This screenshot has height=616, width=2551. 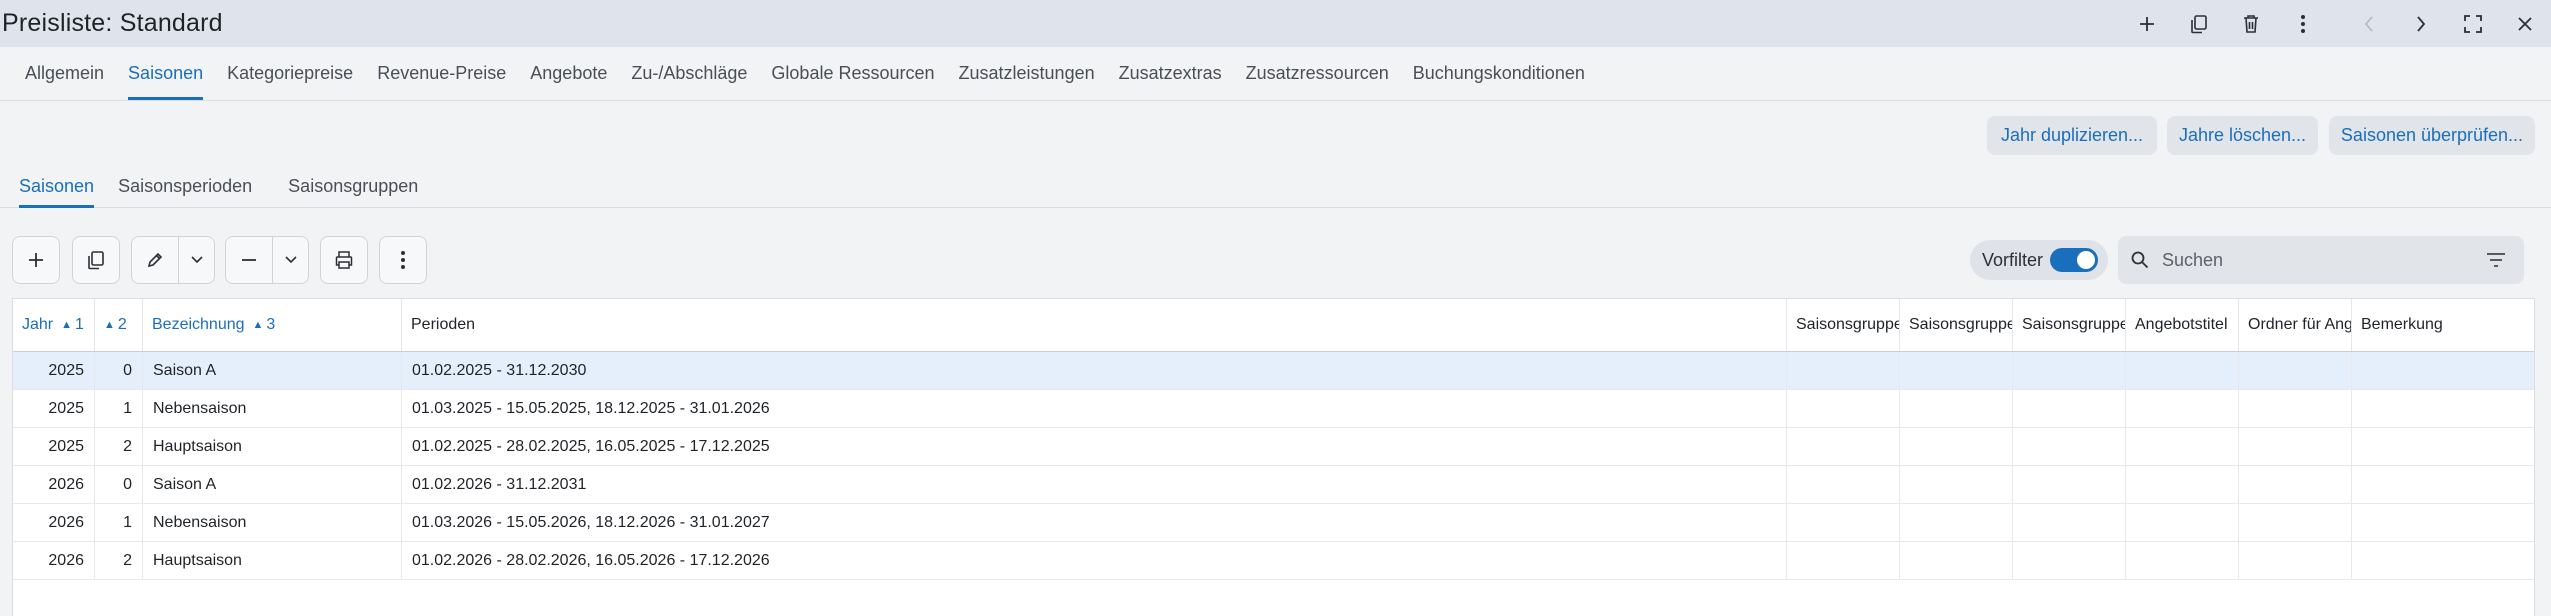 I want to click on column-header-saisonsgruppe-2: Saisonsgruppe, so click(x=1956, y=325).